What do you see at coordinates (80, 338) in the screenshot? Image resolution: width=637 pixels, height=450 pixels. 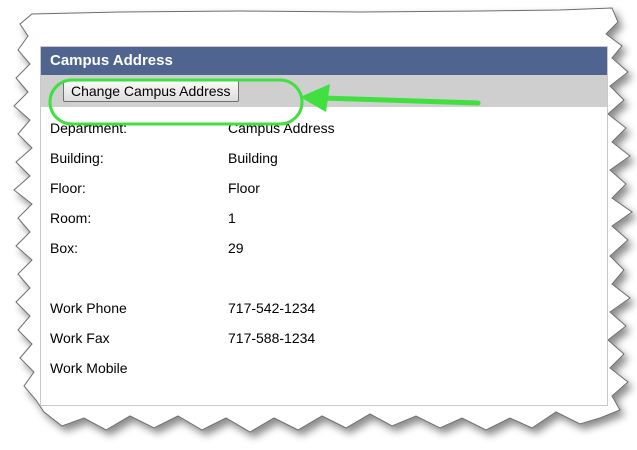 I see `field-label: Work Fax` at bounding box center [80, 338].